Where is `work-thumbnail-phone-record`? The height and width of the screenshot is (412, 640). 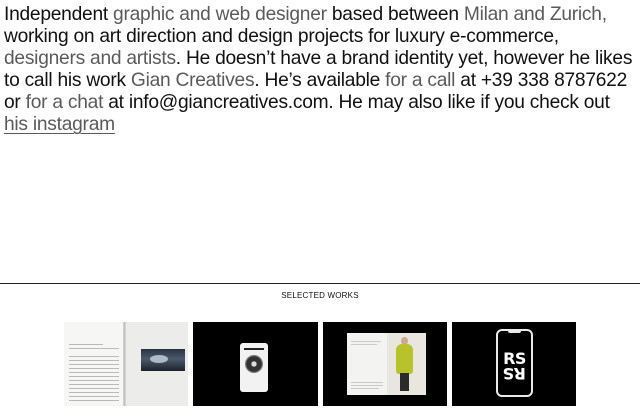
work-thumbnail-phone-record is located at coordinates (255, 364).